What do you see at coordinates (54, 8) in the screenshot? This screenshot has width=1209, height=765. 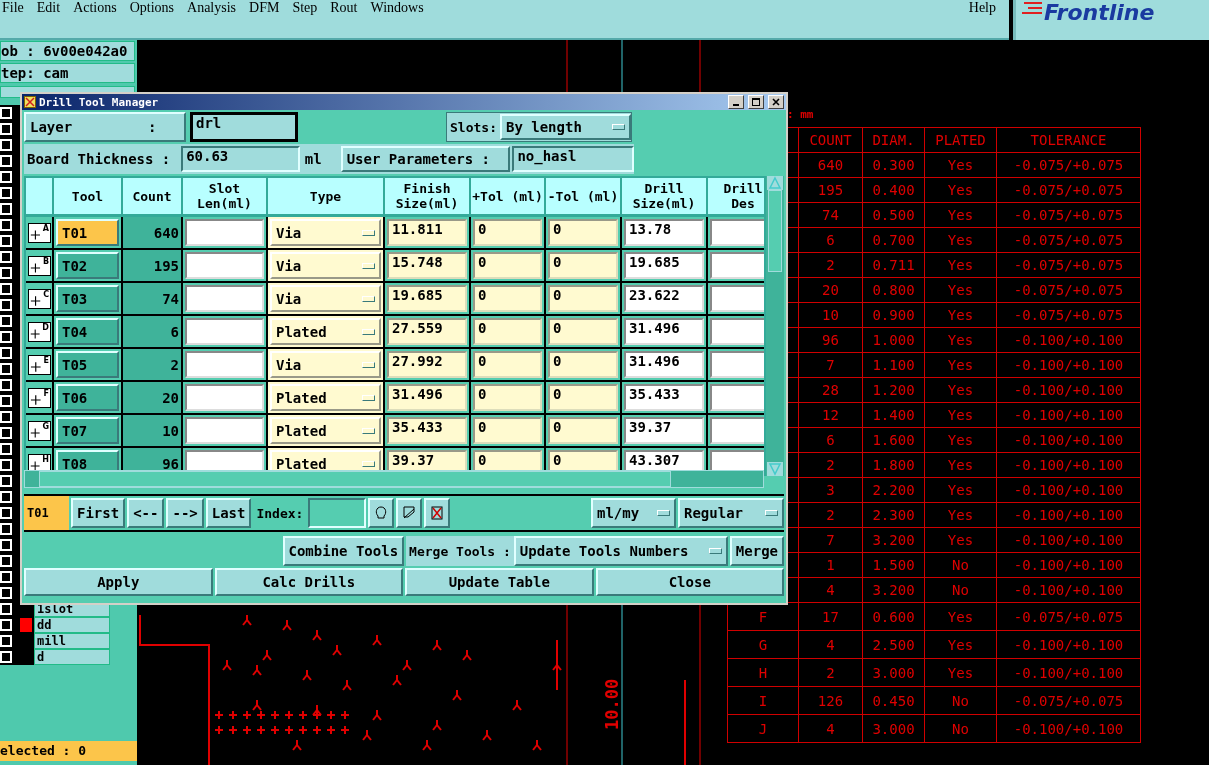 I see `menu-item: Edit` at bounding box center [54, 8].